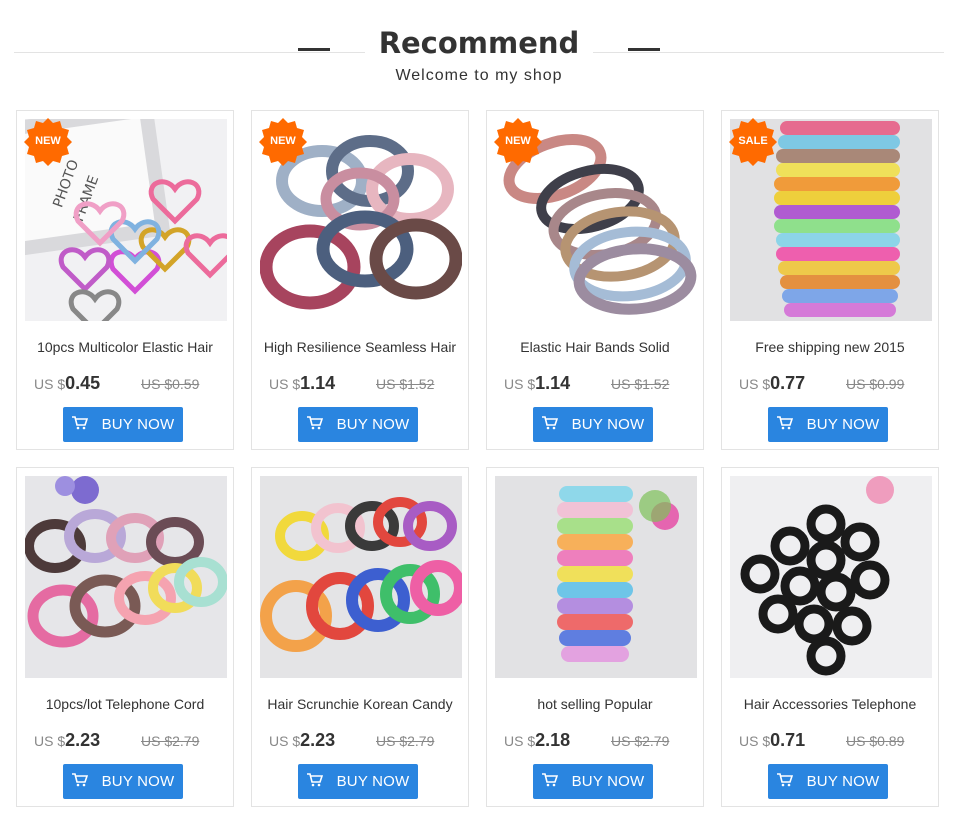 Image resolution: width=958 pixels, height=815 pixels. What do you see at coordinates (83, 383) in the screenshot?
I see `price-value: 0.45` at bounding box center [83, 383].